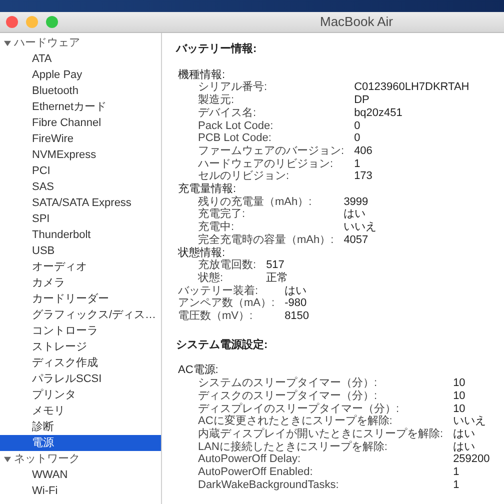  What do you see at coordinates (217, 227) in the screenshot?
I see `property-label: 充電中:` at bounding box center [217, 227].